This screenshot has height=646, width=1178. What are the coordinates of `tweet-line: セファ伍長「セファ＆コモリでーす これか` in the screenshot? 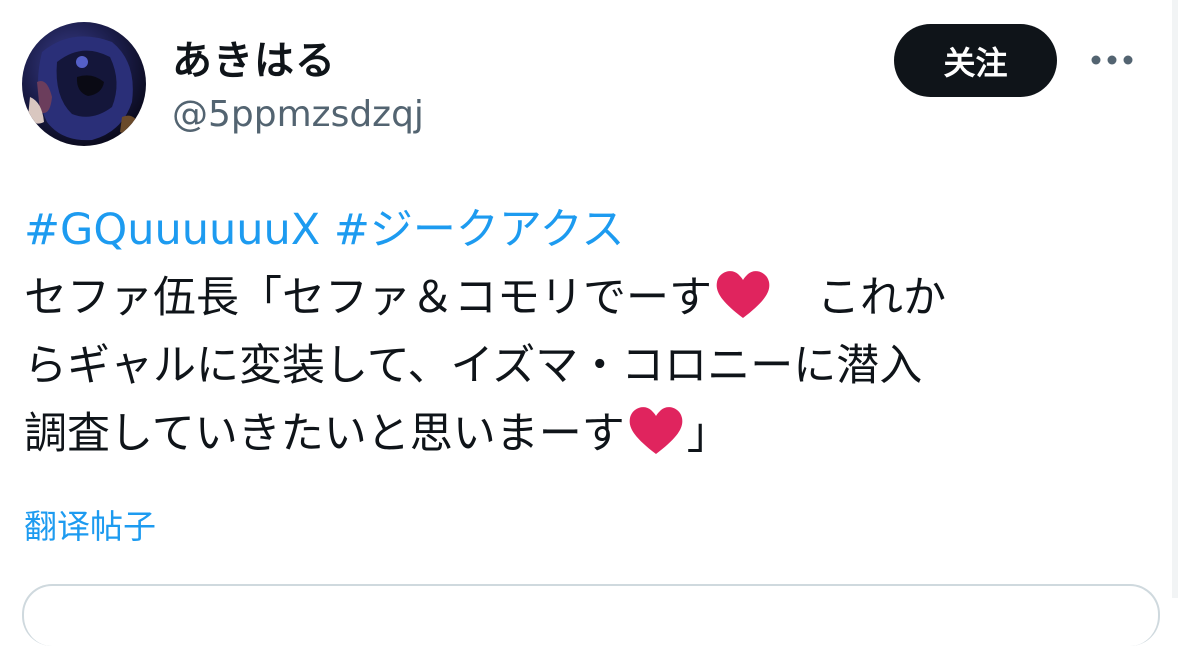 It's located at (589, 298).